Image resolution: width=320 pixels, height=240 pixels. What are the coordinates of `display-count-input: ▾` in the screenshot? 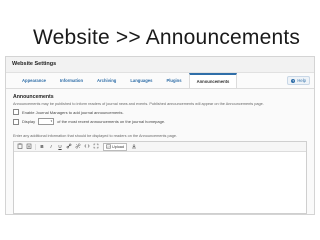 It's located at (46, 121).